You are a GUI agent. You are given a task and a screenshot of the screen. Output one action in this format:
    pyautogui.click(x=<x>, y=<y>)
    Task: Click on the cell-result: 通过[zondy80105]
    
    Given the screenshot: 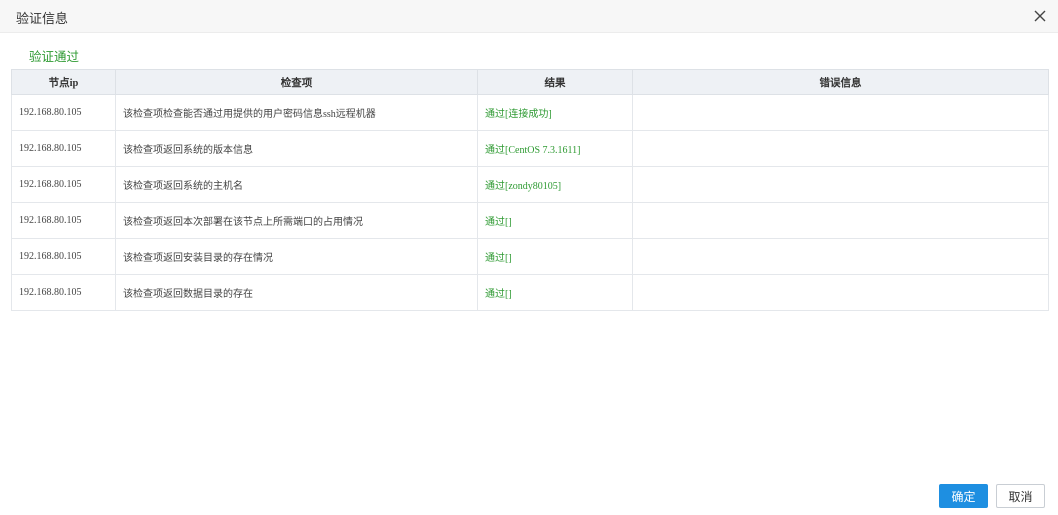 What is the action you would take?
    pyautogui.click(x=555, y=184)
    